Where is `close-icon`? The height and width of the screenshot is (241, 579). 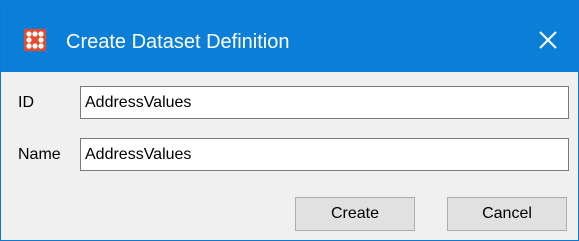 close-icon is located at coordinates (548, 40).